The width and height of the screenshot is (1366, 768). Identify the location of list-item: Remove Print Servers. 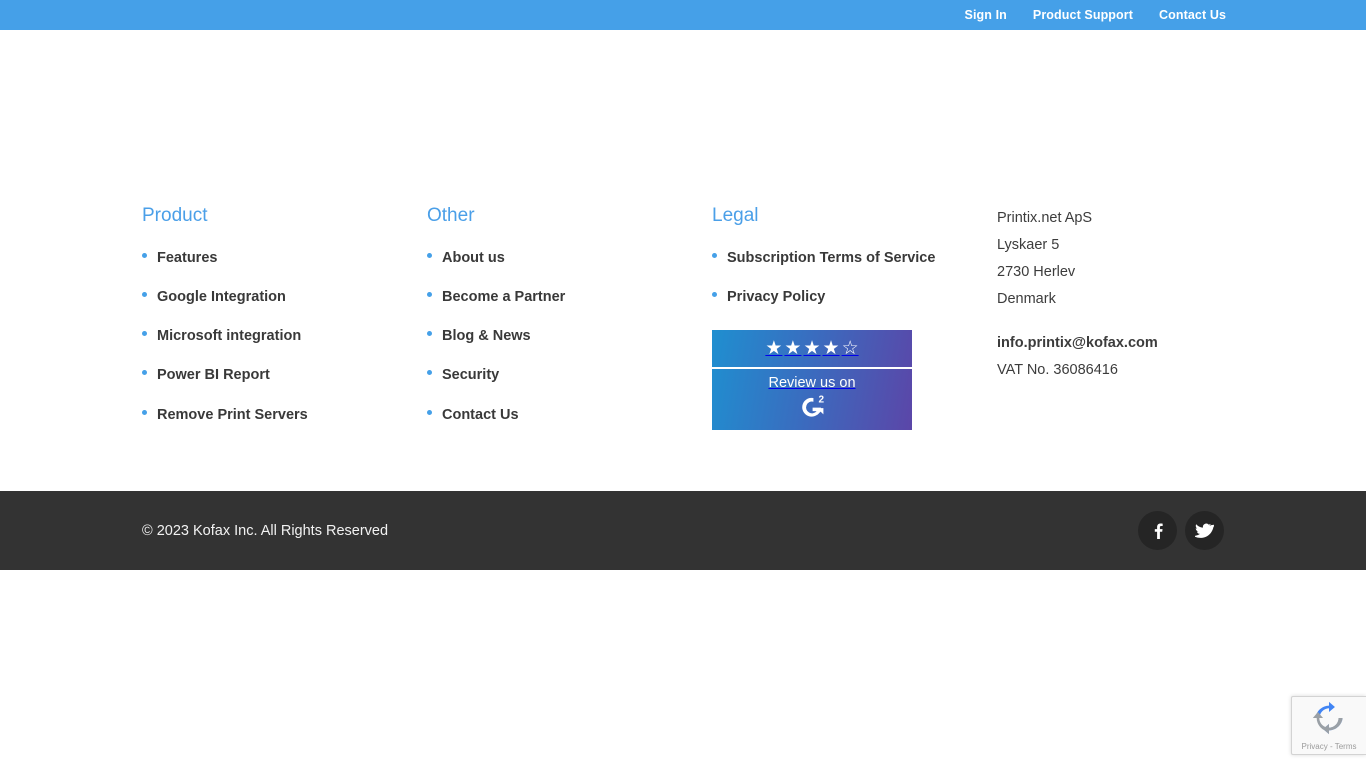
(284, 414).